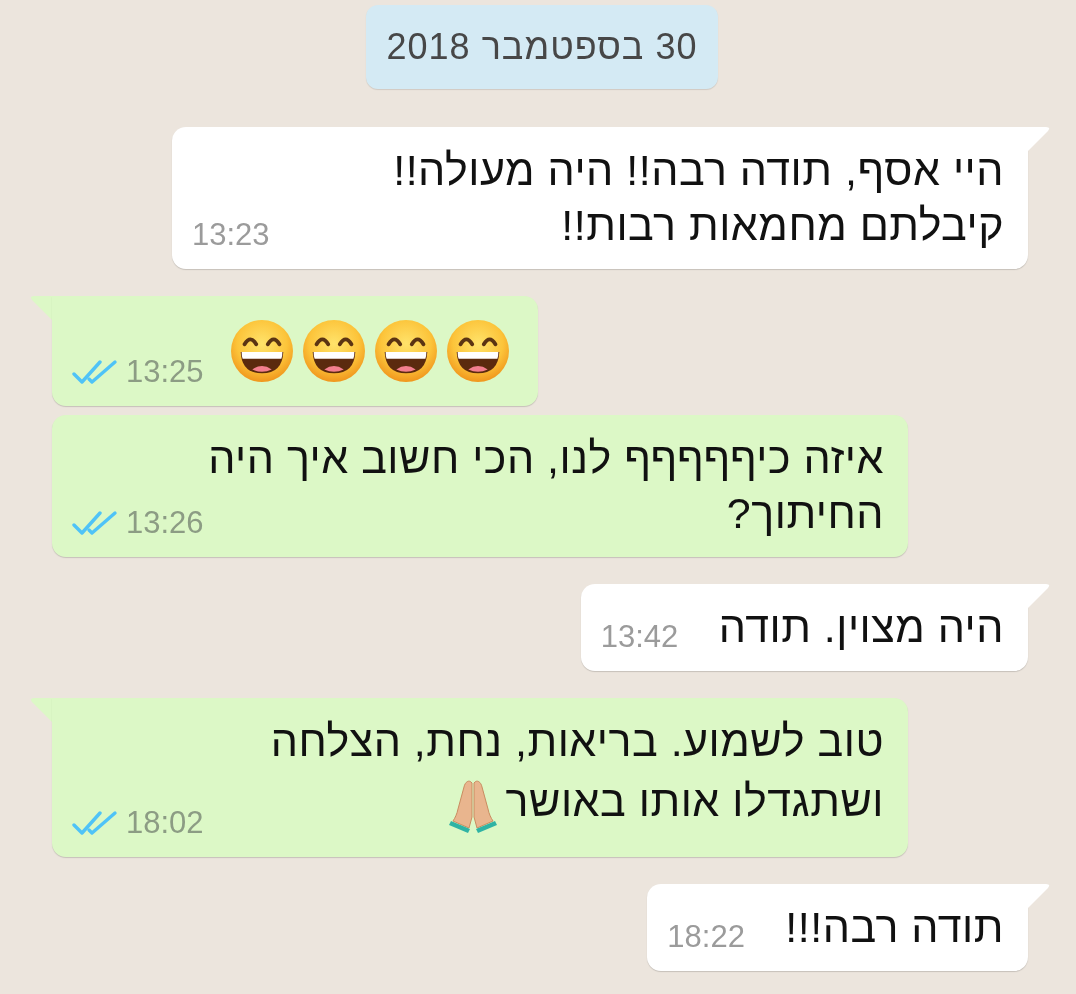  Describe the element at coordinates (165, 372) in the screenshot. I see `message-time: 13:25` at that location.